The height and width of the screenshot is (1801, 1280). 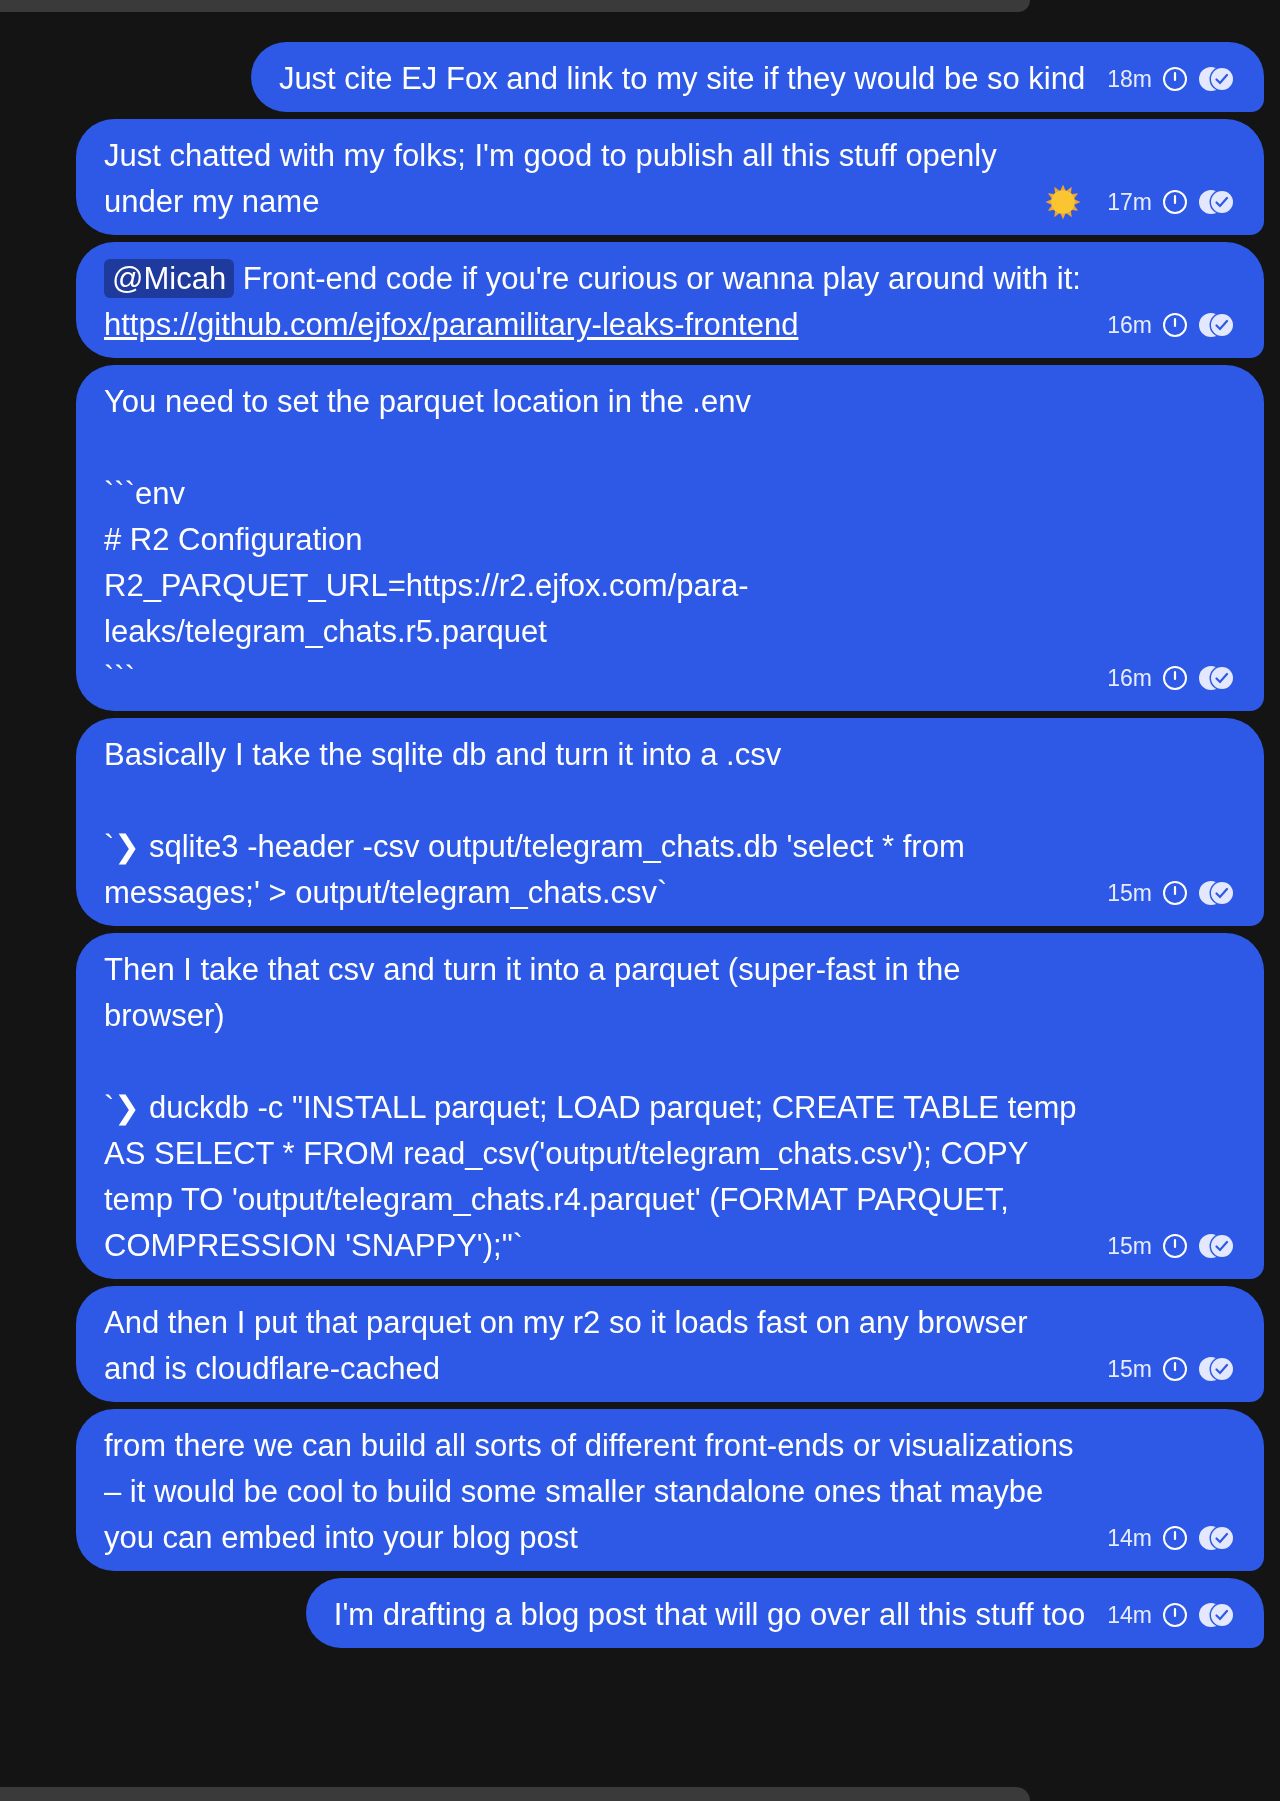 What do you see at coordinates (589, 1491) in the screenshot?
I see `message-text: from there we can build all sorts of different front-ends or visualizations – it would be cool to build some smaller standalone ones that maybe you can embed into your blog post` at bounding box center [589, 1491].